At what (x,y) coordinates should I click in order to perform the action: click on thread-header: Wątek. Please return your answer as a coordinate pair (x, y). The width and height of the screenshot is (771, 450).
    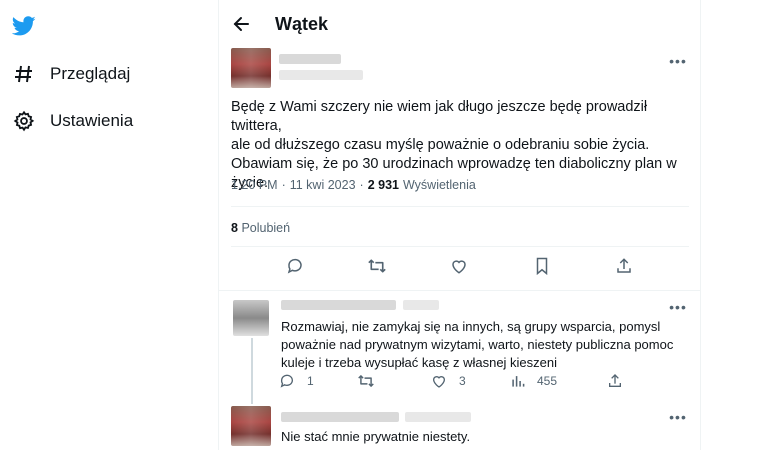
    Looking at the image, I should click on (459, 24).